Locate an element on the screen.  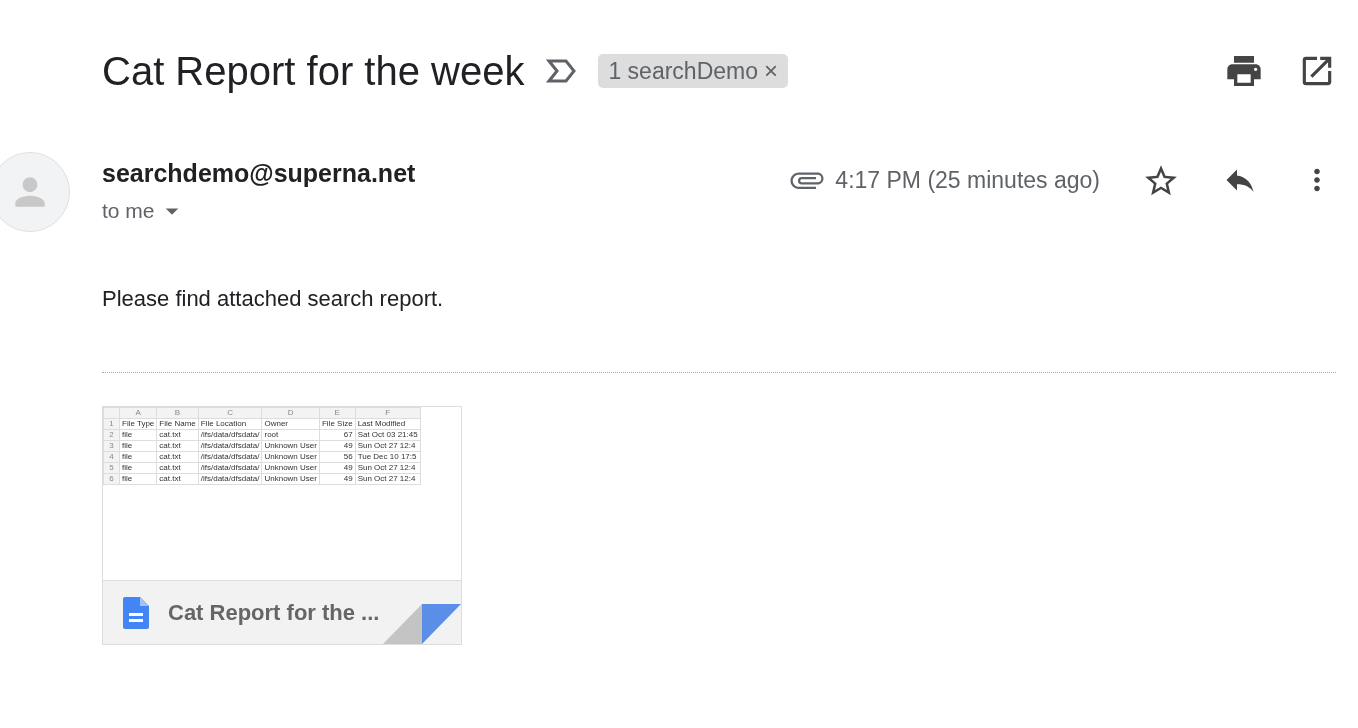
table-cell: Owner is located at coordinates (290, 424).